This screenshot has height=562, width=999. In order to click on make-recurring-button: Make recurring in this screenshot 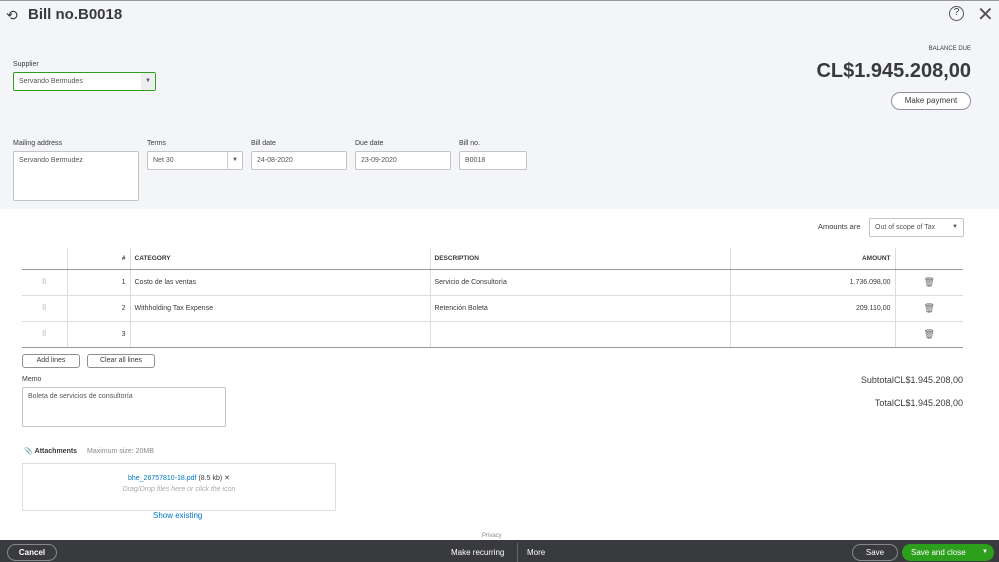, I will do `click(477, 552)`.